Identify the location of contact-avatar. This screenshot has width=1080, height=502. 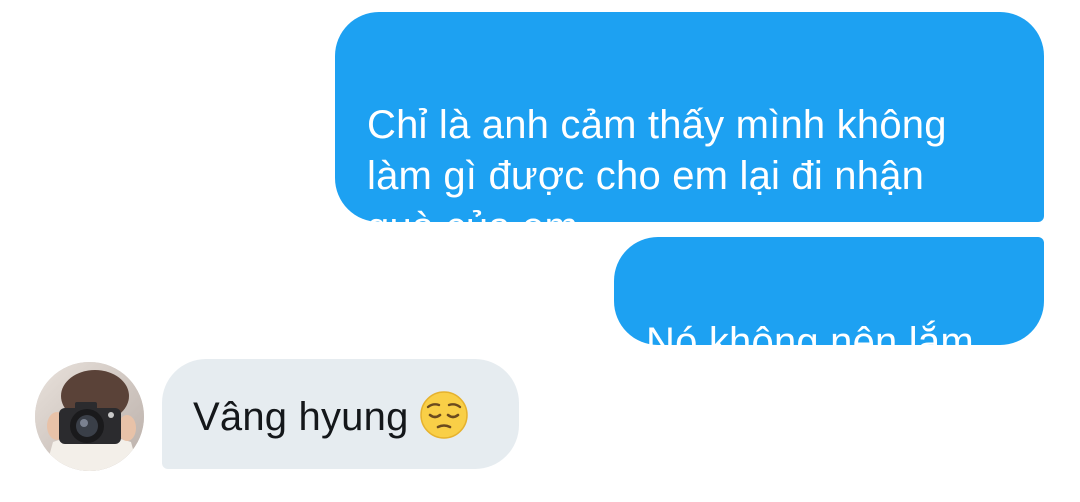
(89, 416).